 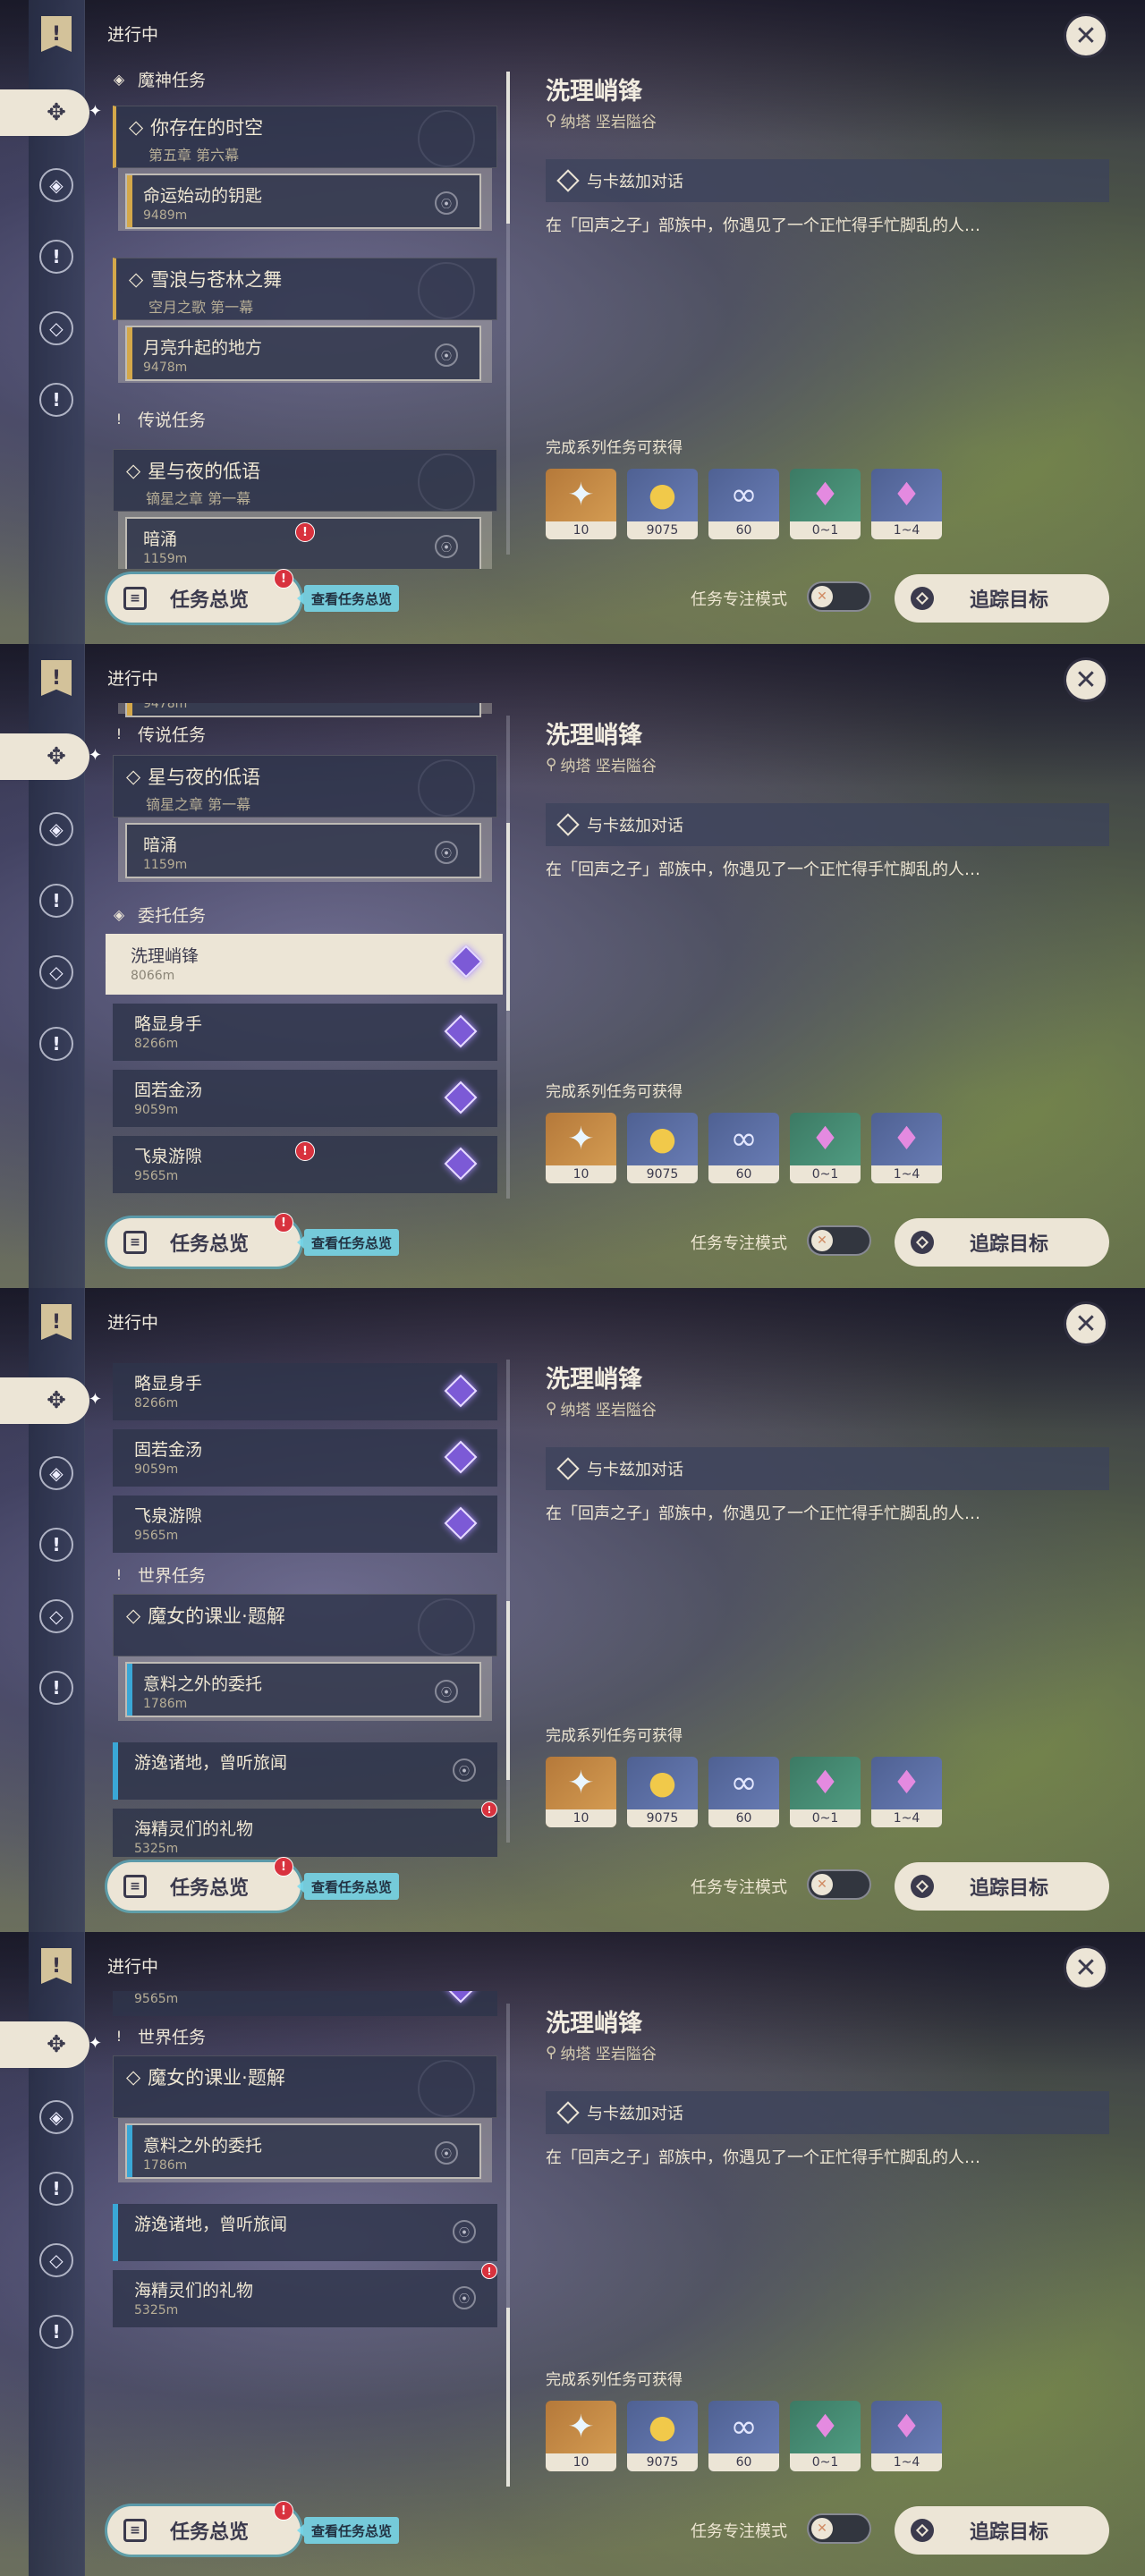 What do you see at coordinates (489, 2271) in the screenshot?
I see `alert-icon: !` at bounding box center [489, 2271].